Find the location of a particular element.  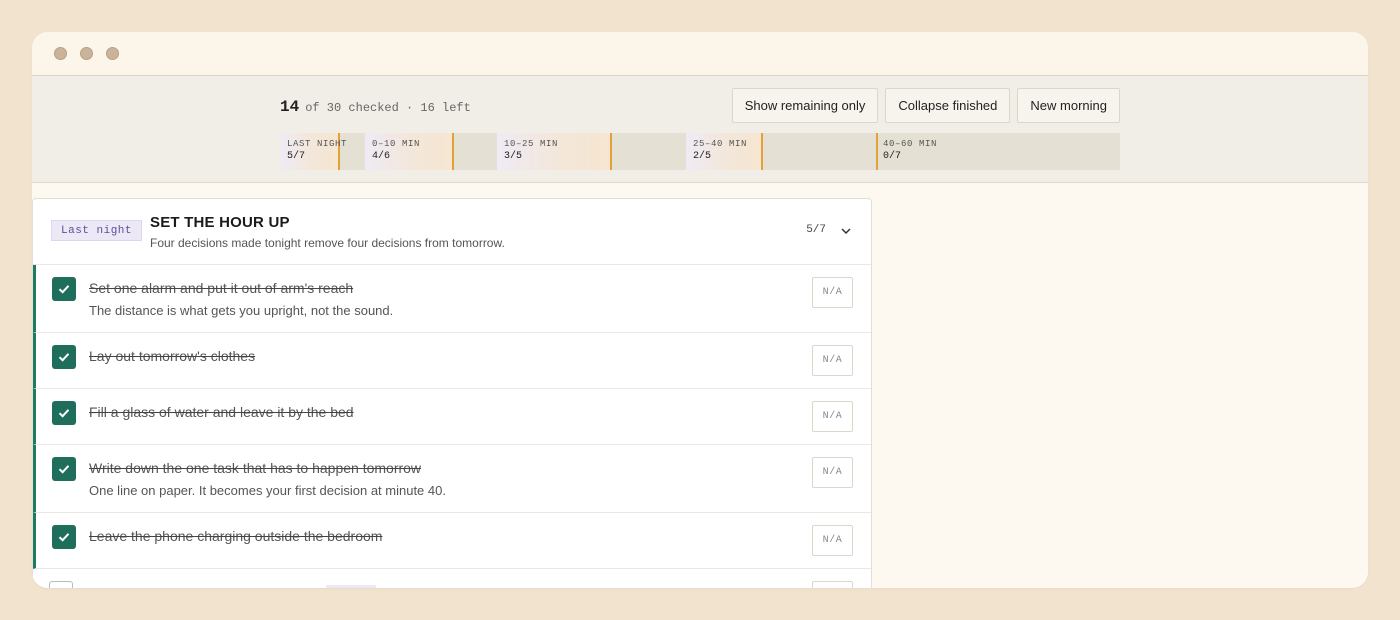

na-button is located at coordinates (832, 584).